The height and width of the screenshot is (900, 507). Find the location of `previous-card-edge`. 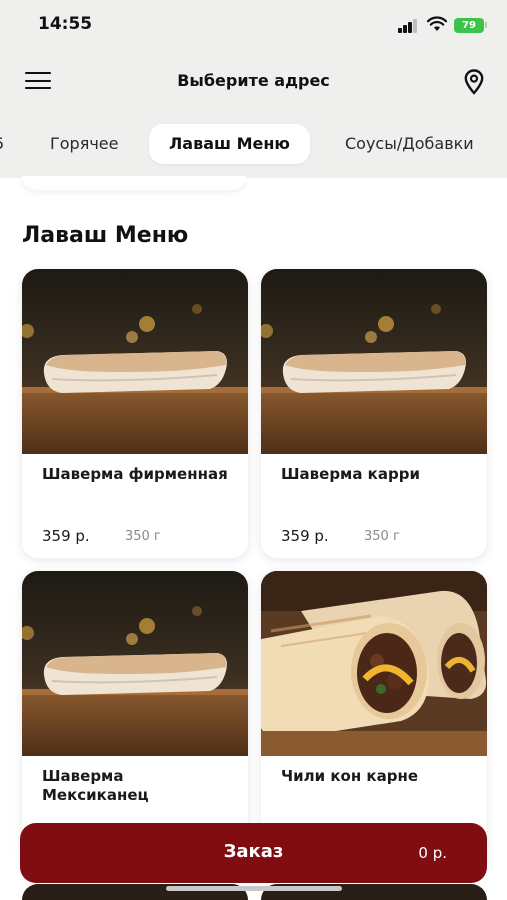

previous-card-edge is located at coordinates (134, 183).